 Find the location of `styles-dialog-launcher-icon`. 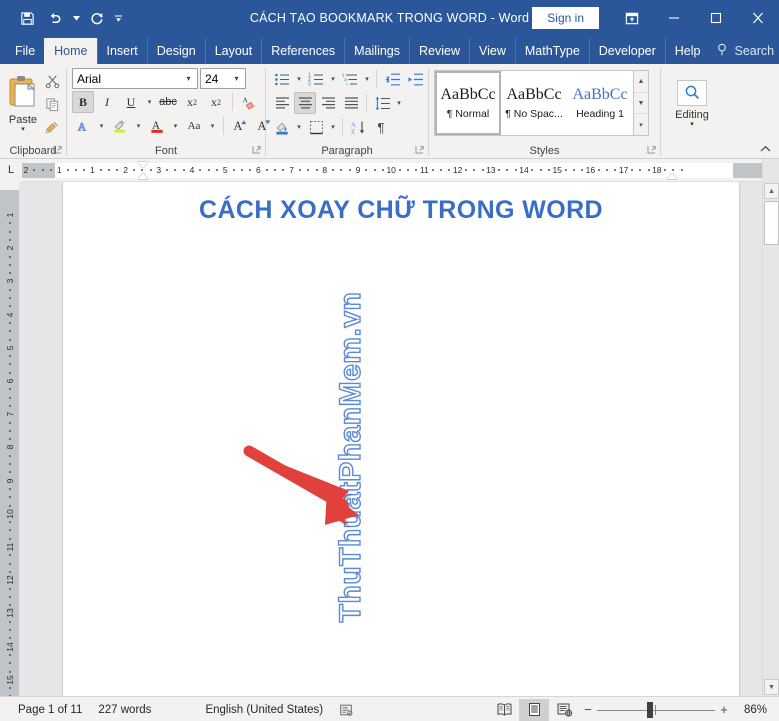

styles-dialog-launcher-icon is located at coordinates (651, 149).